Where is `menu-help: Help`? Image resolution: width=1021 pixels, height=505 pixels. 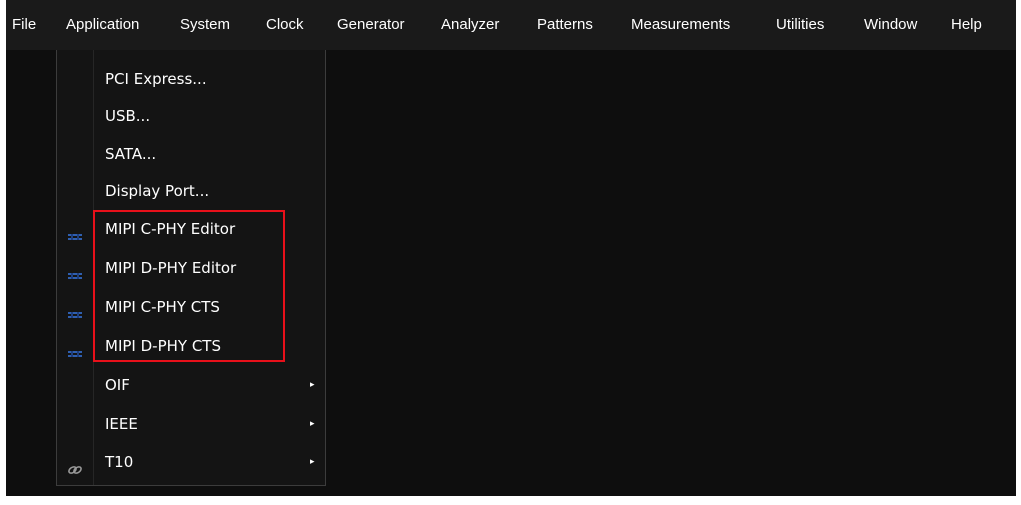 menu-help: Help is located at coordinates (966, 25).